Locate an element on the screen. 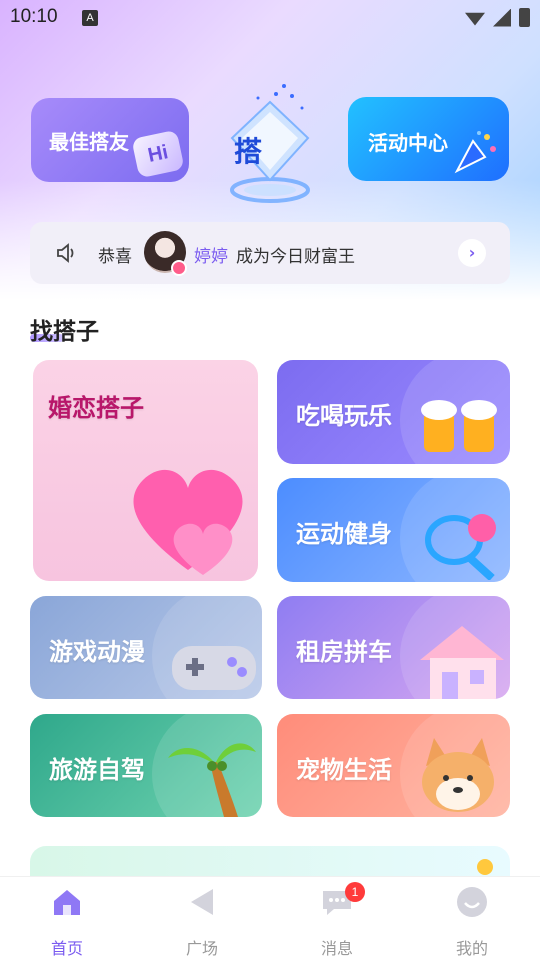 The width and height of the screenshot is (540, 960). status-time: 10:10 is located at coordinates (34, 16).